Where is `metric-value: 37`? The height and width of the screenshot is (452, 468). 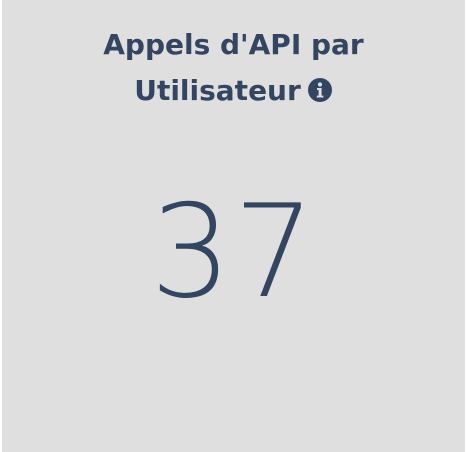
metric-value: 37 is located at coordinates (233, 252).